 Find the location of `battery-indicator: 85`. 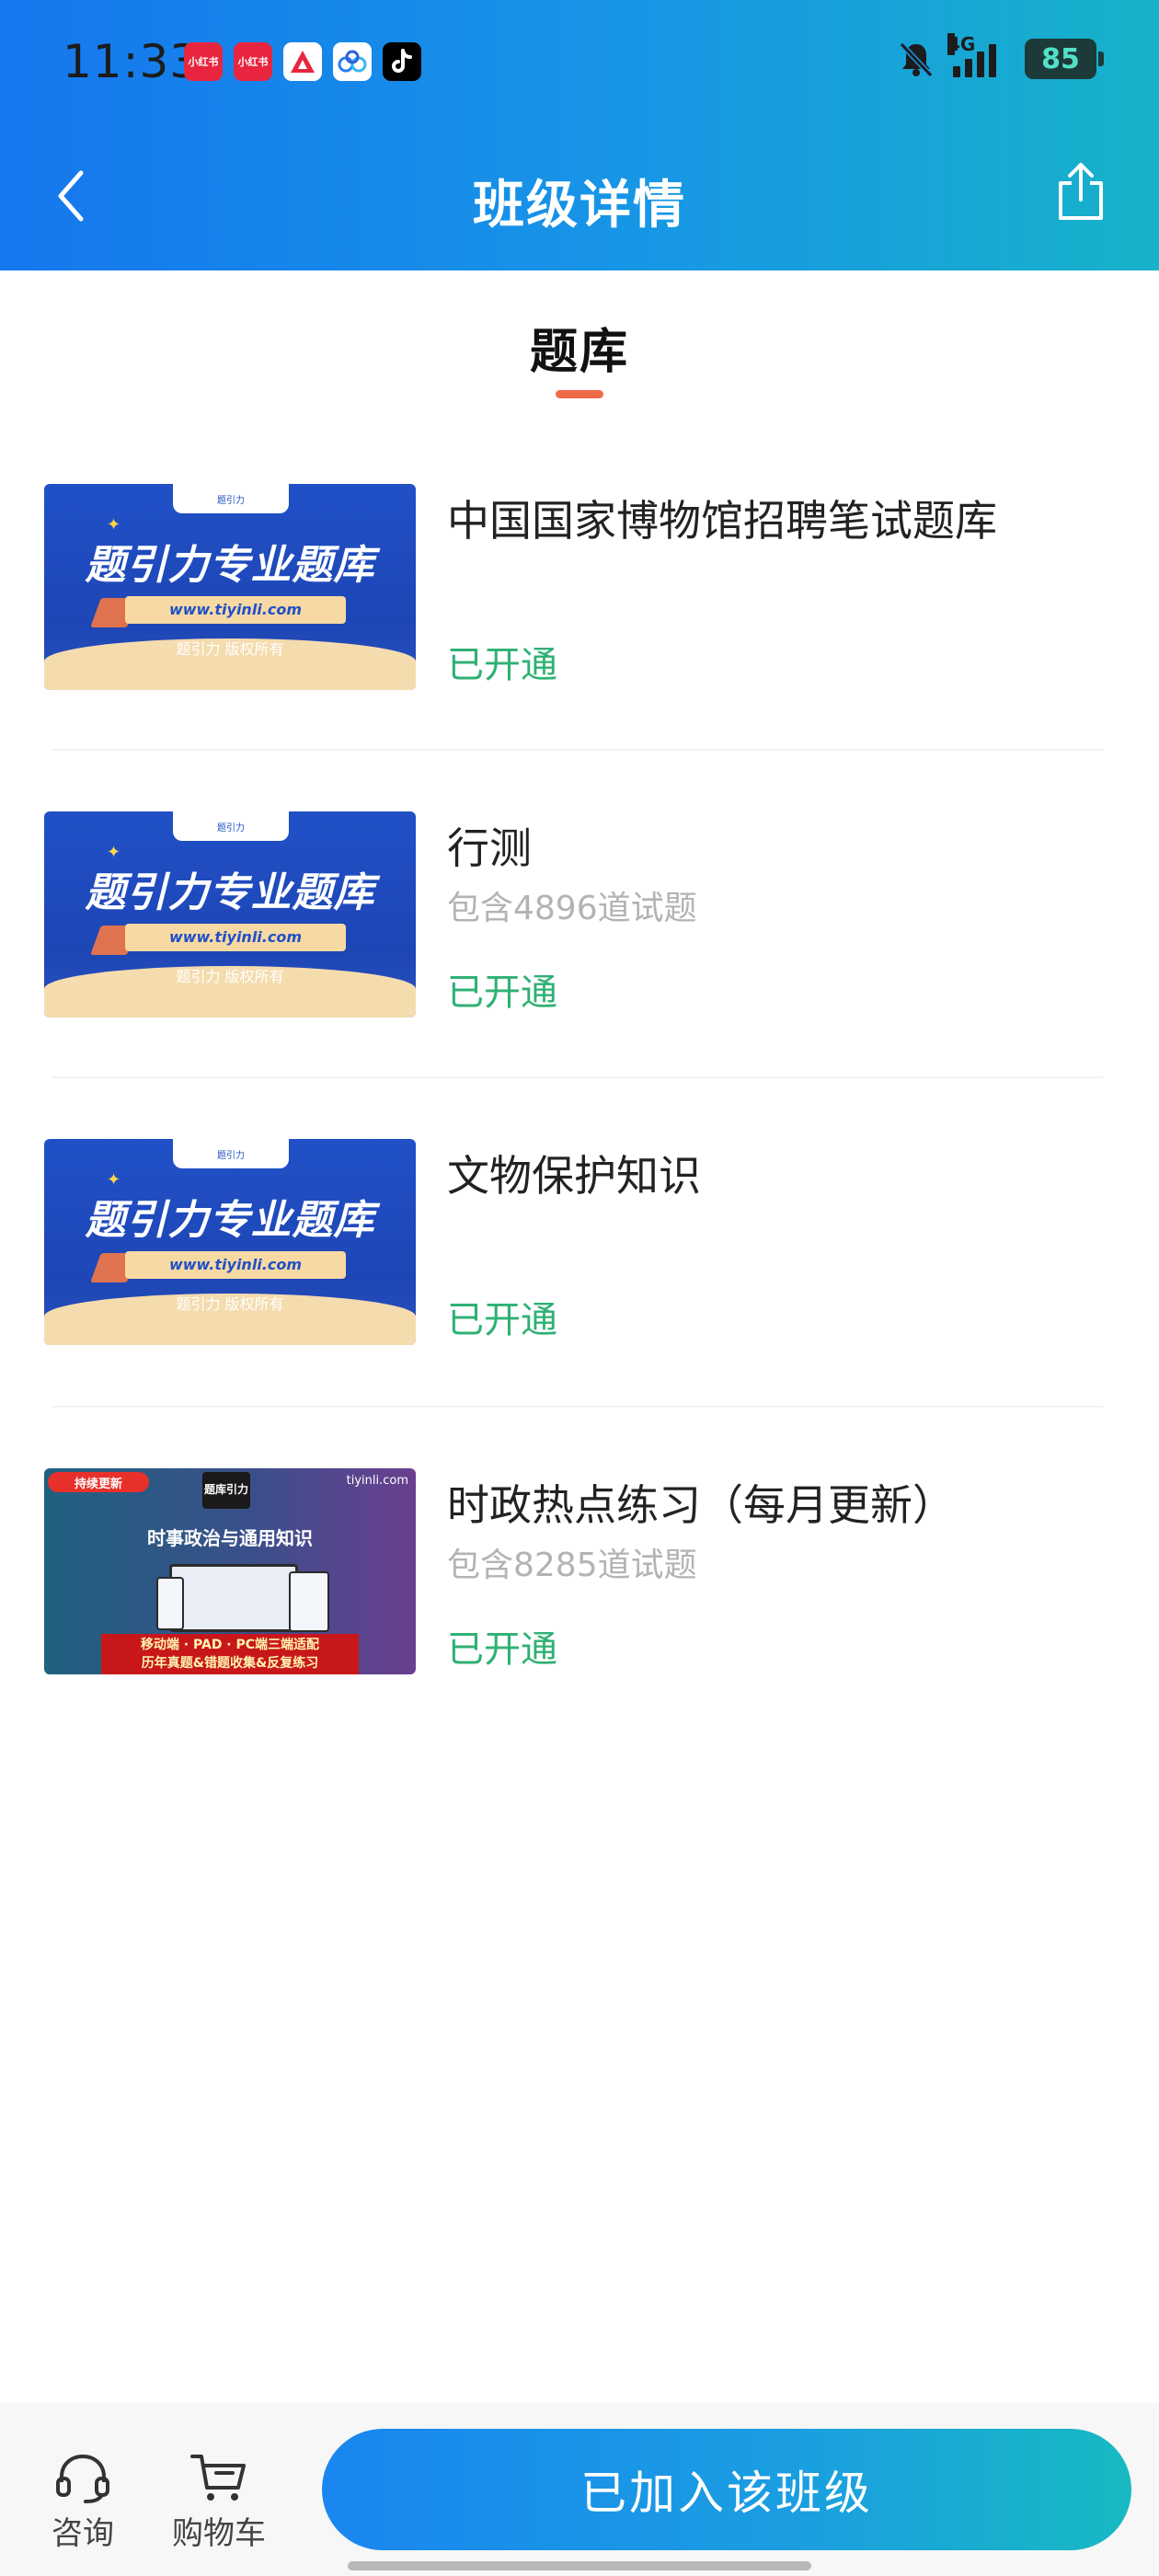

battery-indicator: 85 is located at coordinates (1064, 59).